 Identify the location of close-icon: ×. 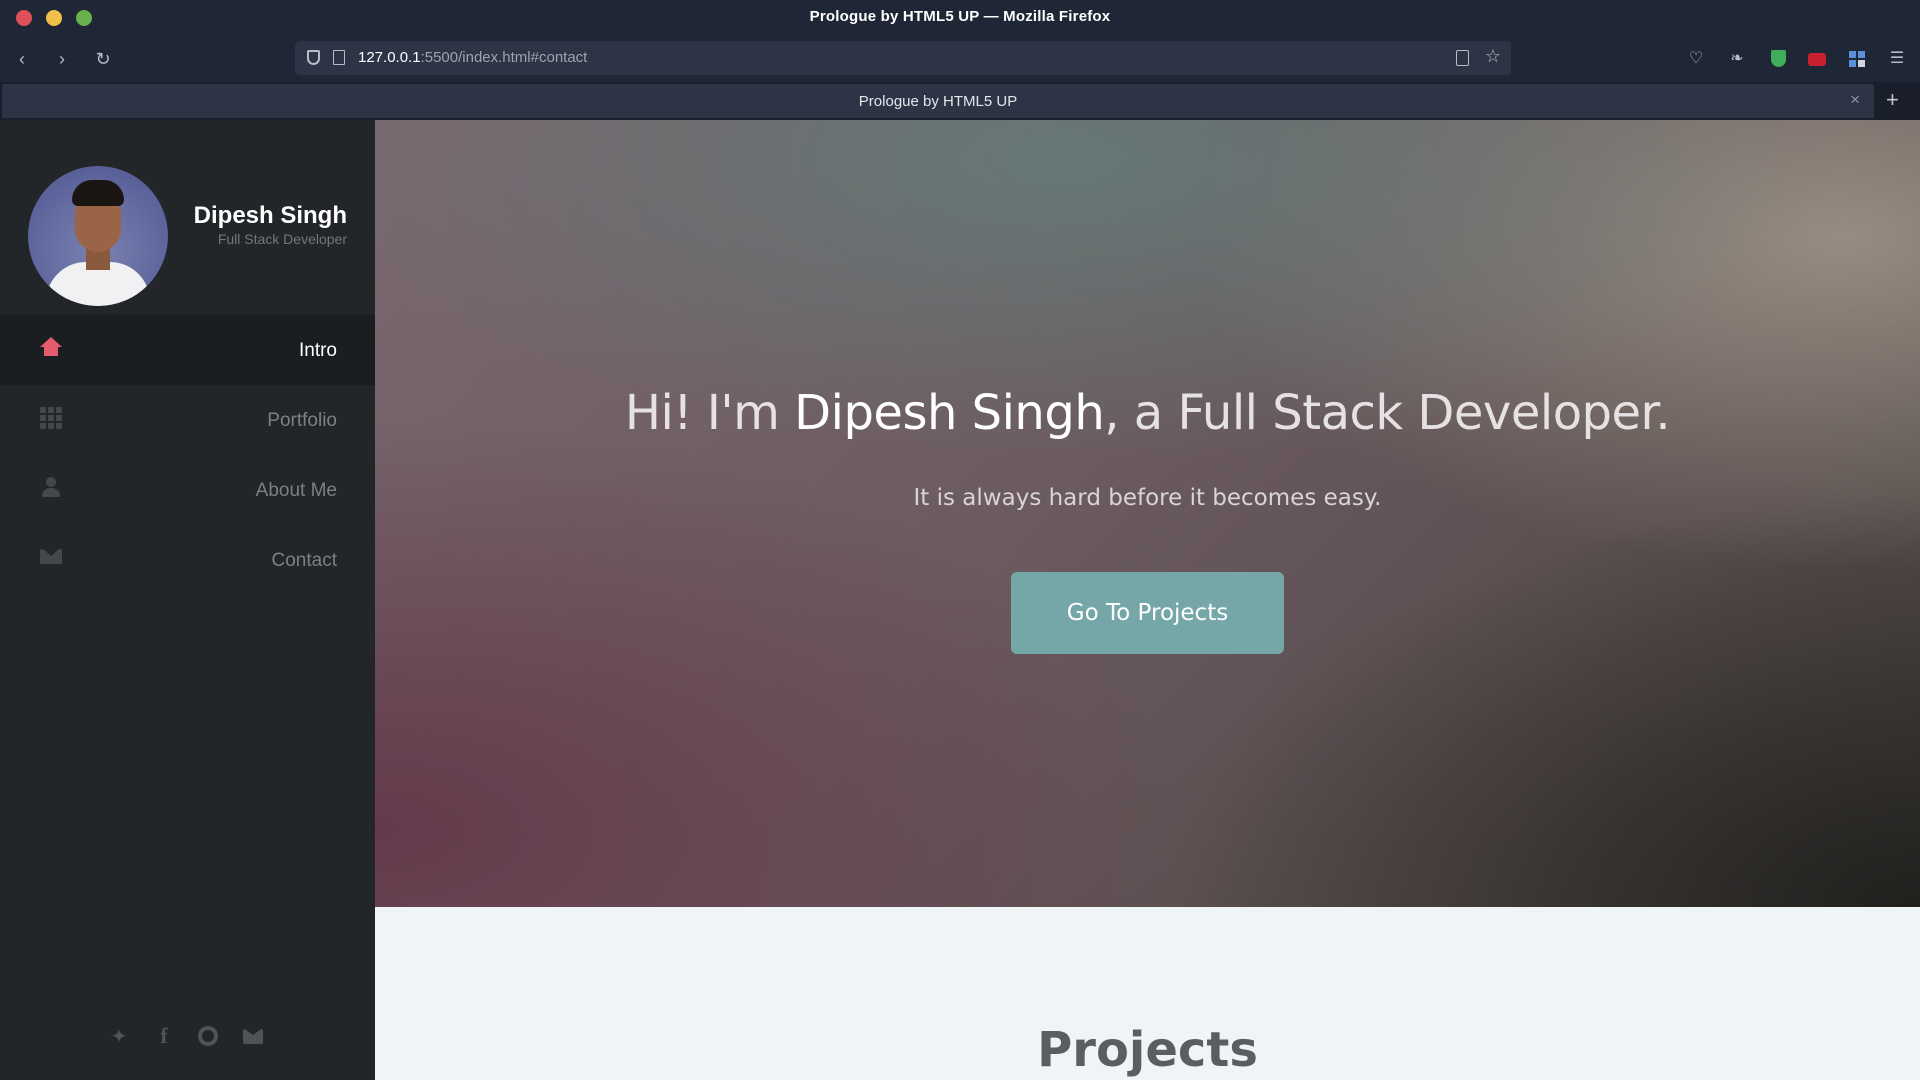
(1855, 100).